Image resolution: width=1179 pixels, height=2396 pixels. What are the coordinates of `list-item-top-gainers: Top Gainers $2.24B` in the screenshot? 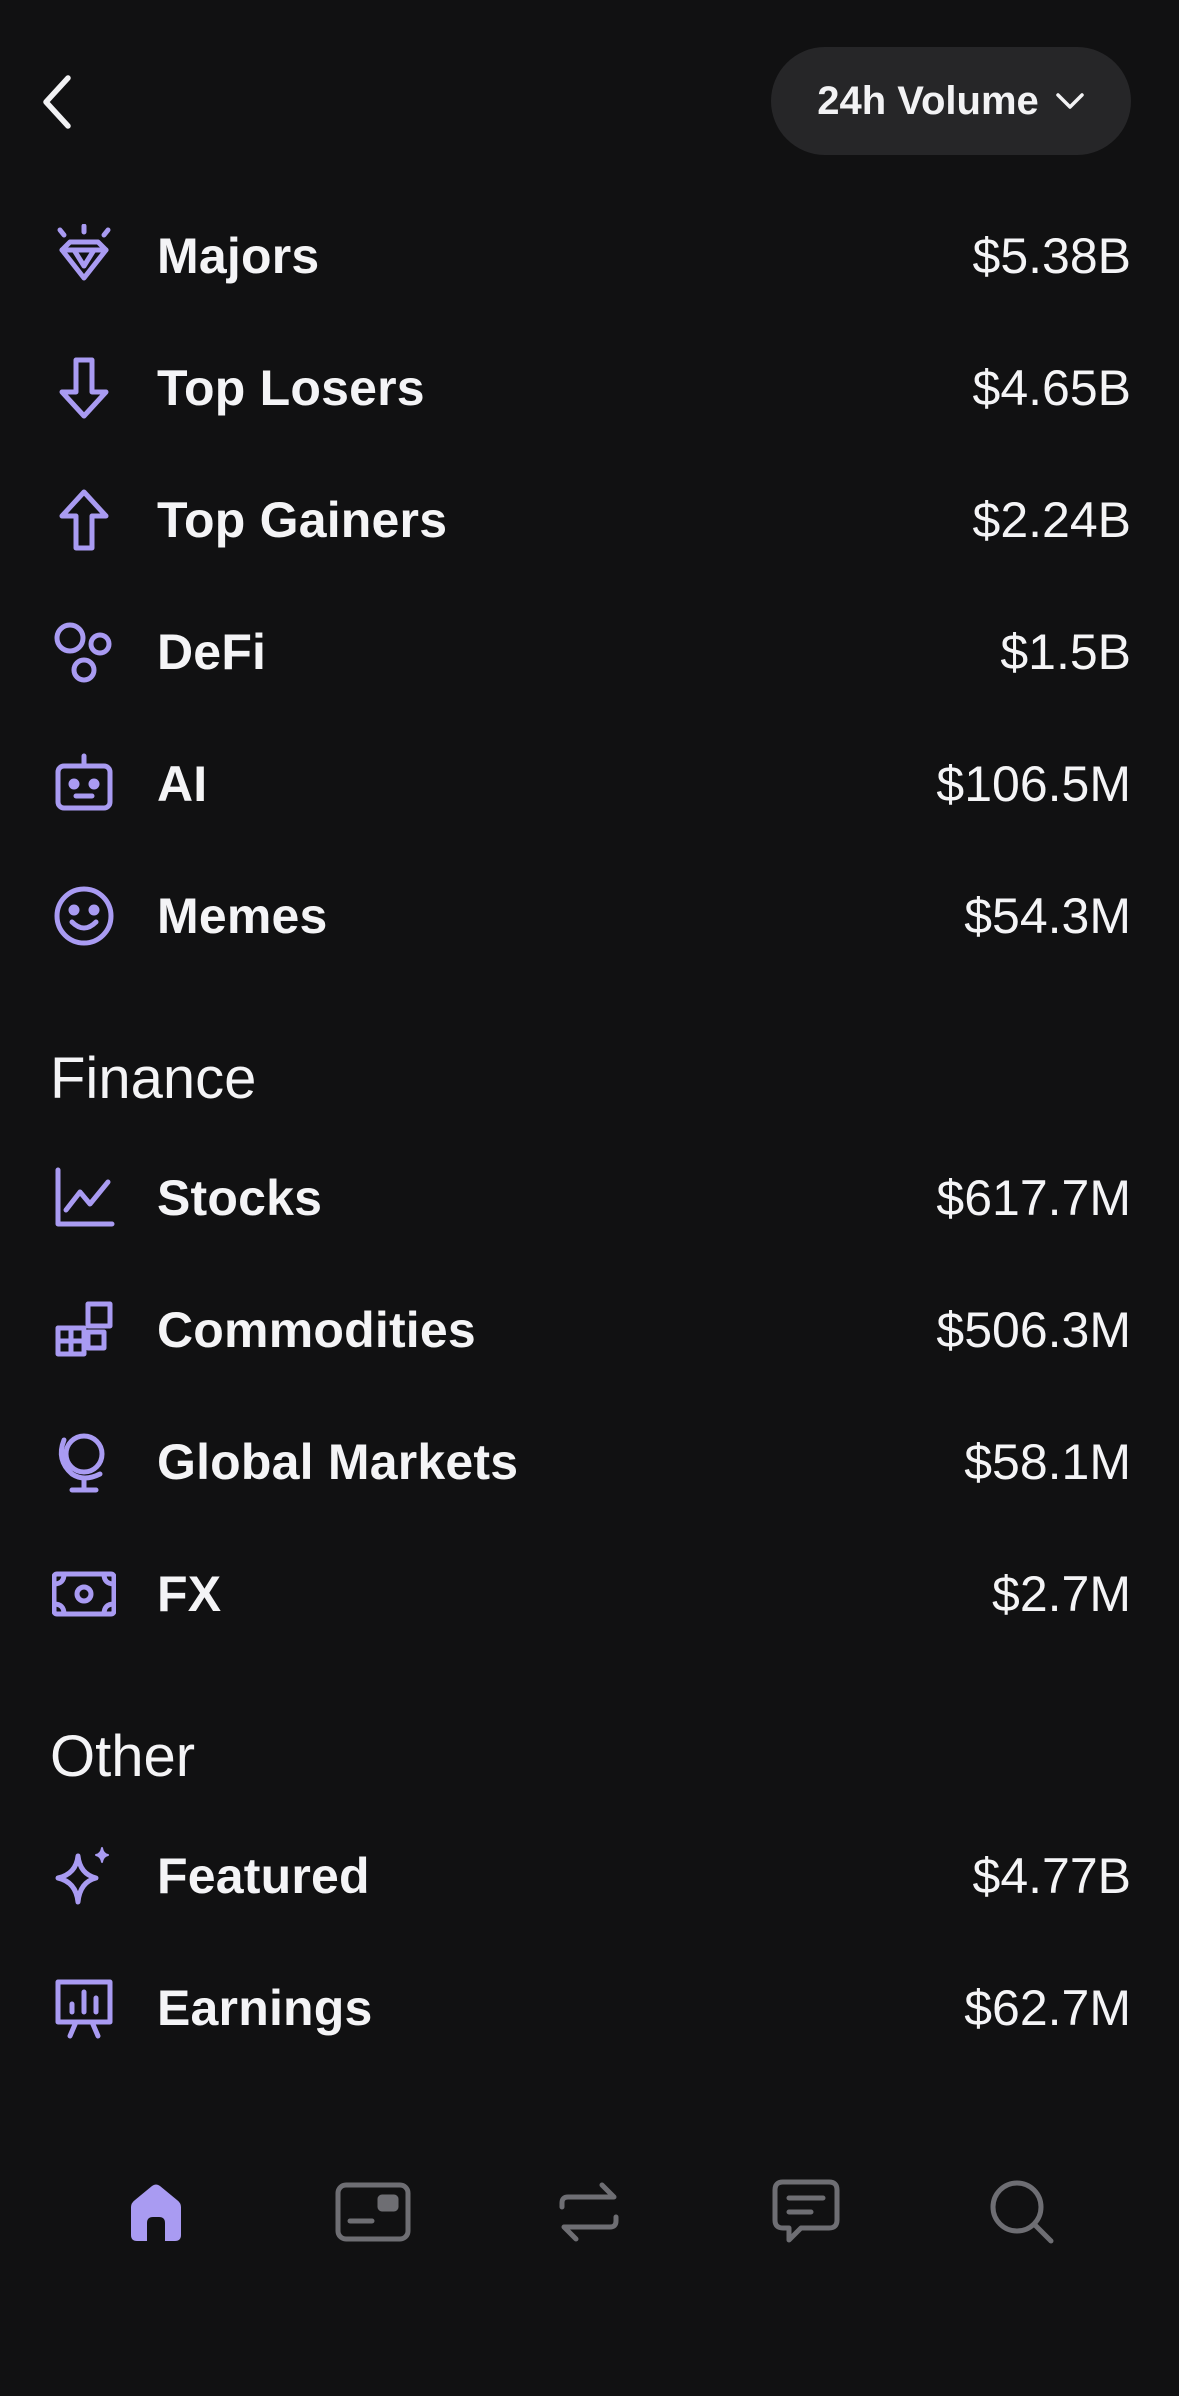 It's located at (589, 520).